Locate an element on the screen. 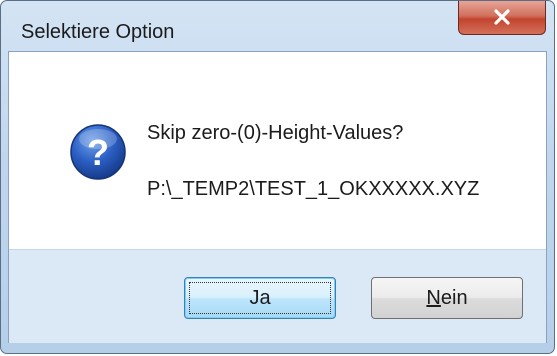  no-button: Nein is located at coordinates (447, 298).